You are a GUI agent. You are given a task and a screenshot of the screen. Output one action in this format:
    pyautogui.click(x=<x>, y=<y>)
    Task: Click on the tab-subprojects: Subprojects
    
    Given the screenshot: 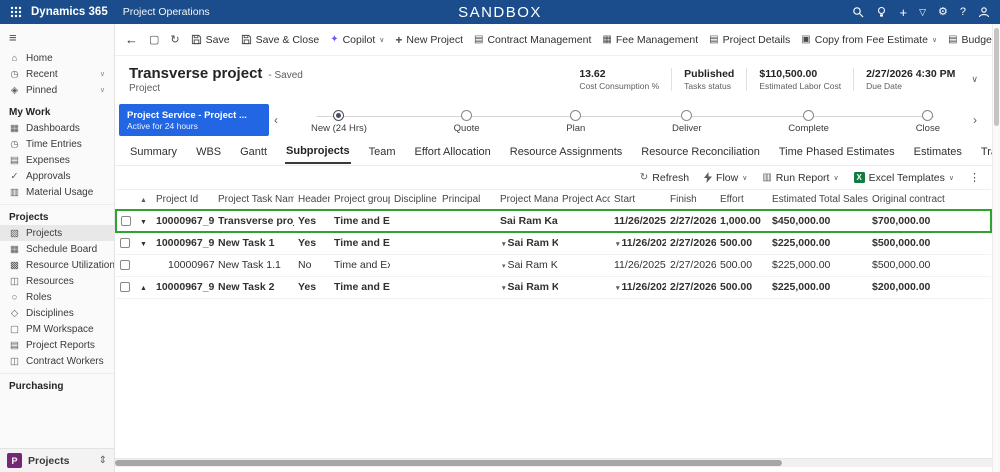 What is the action you would take?
    pyautogui.click(x=318, y=151)
    